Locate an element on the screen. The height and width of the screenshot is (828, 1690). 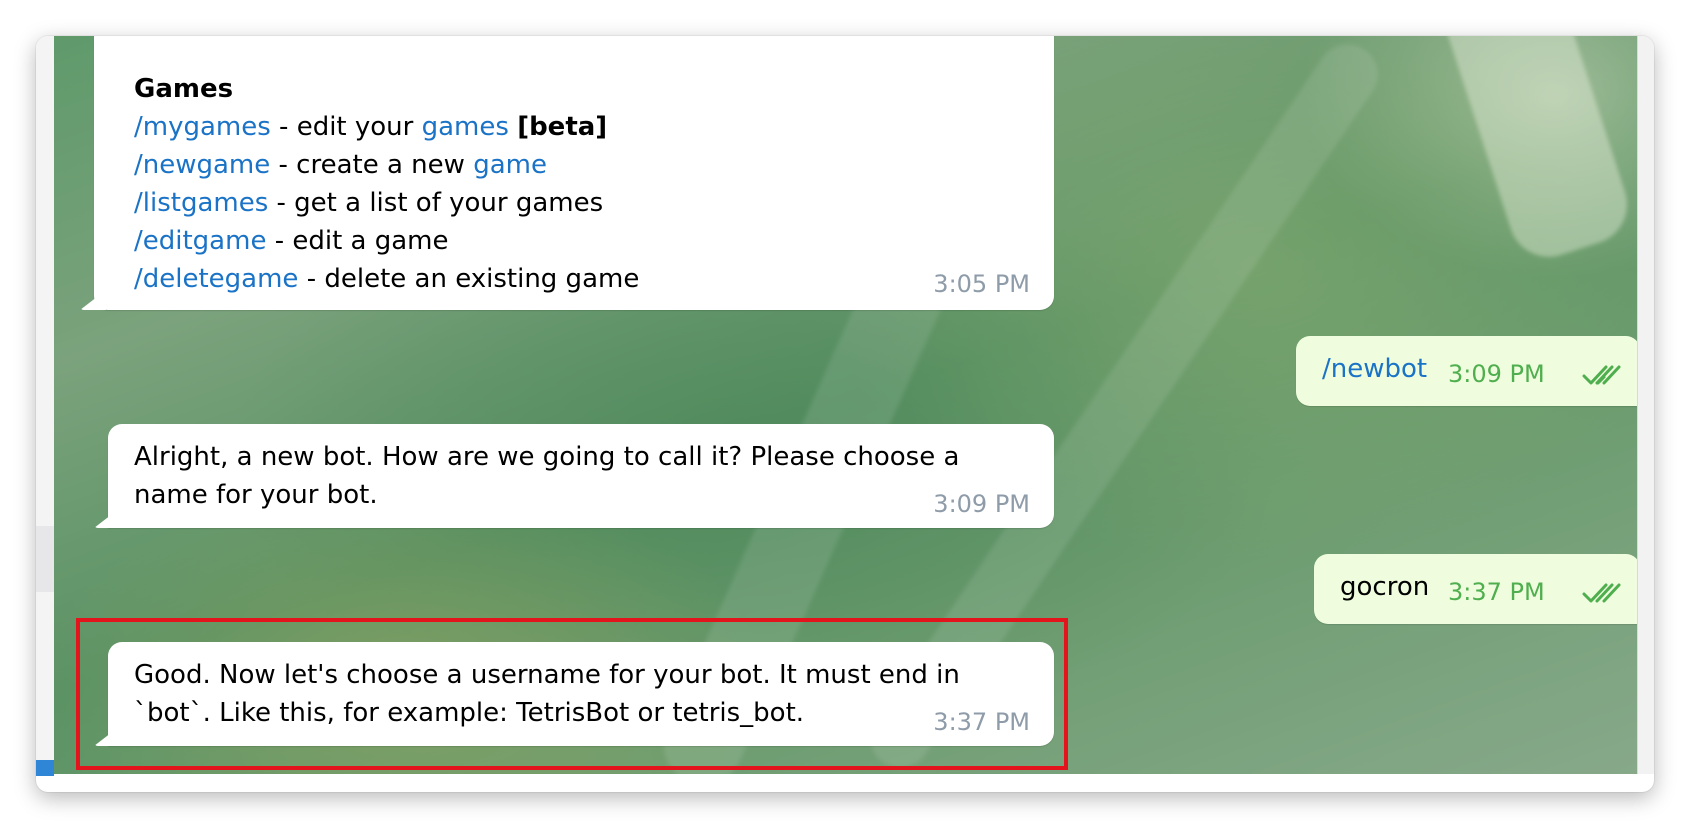
help-text: - get a list of your games is located at coordinates (436, 203).